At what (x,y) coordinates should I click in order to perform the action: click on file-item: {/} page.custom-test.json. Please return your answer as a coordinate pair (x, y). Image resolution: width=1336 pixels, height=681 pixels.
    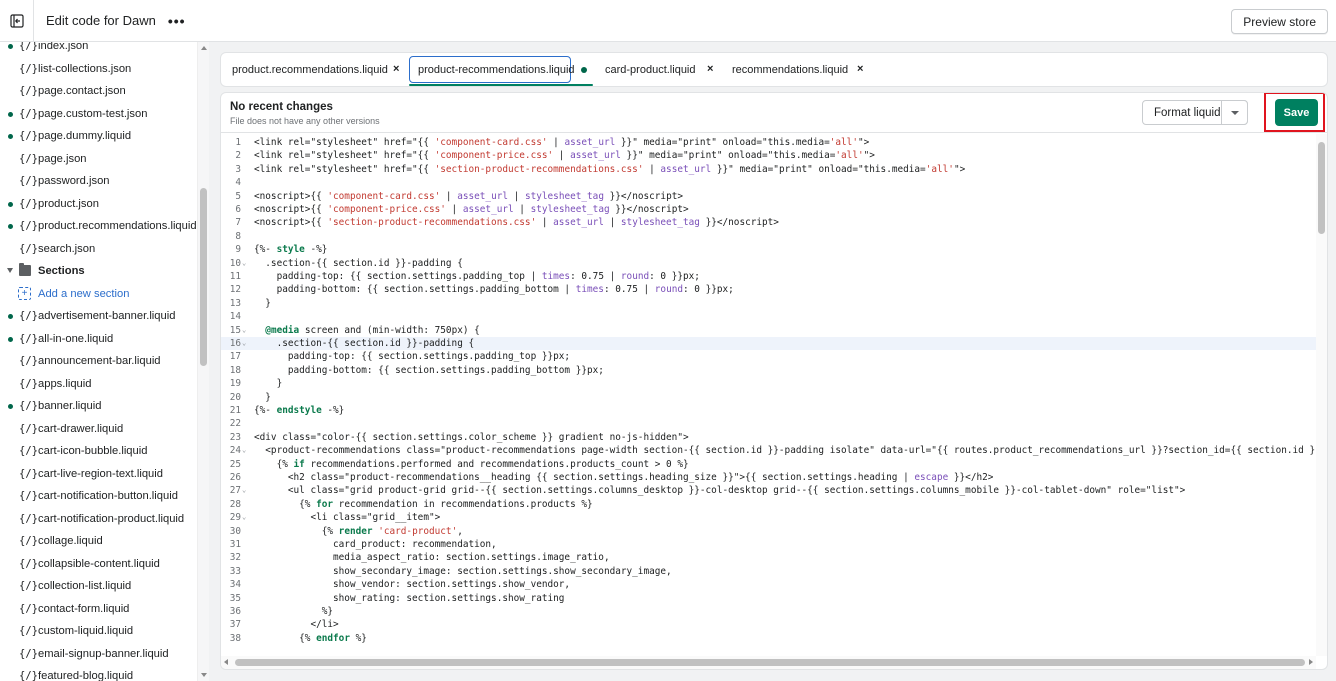
    Looking at the image, I should click on (98, 114).